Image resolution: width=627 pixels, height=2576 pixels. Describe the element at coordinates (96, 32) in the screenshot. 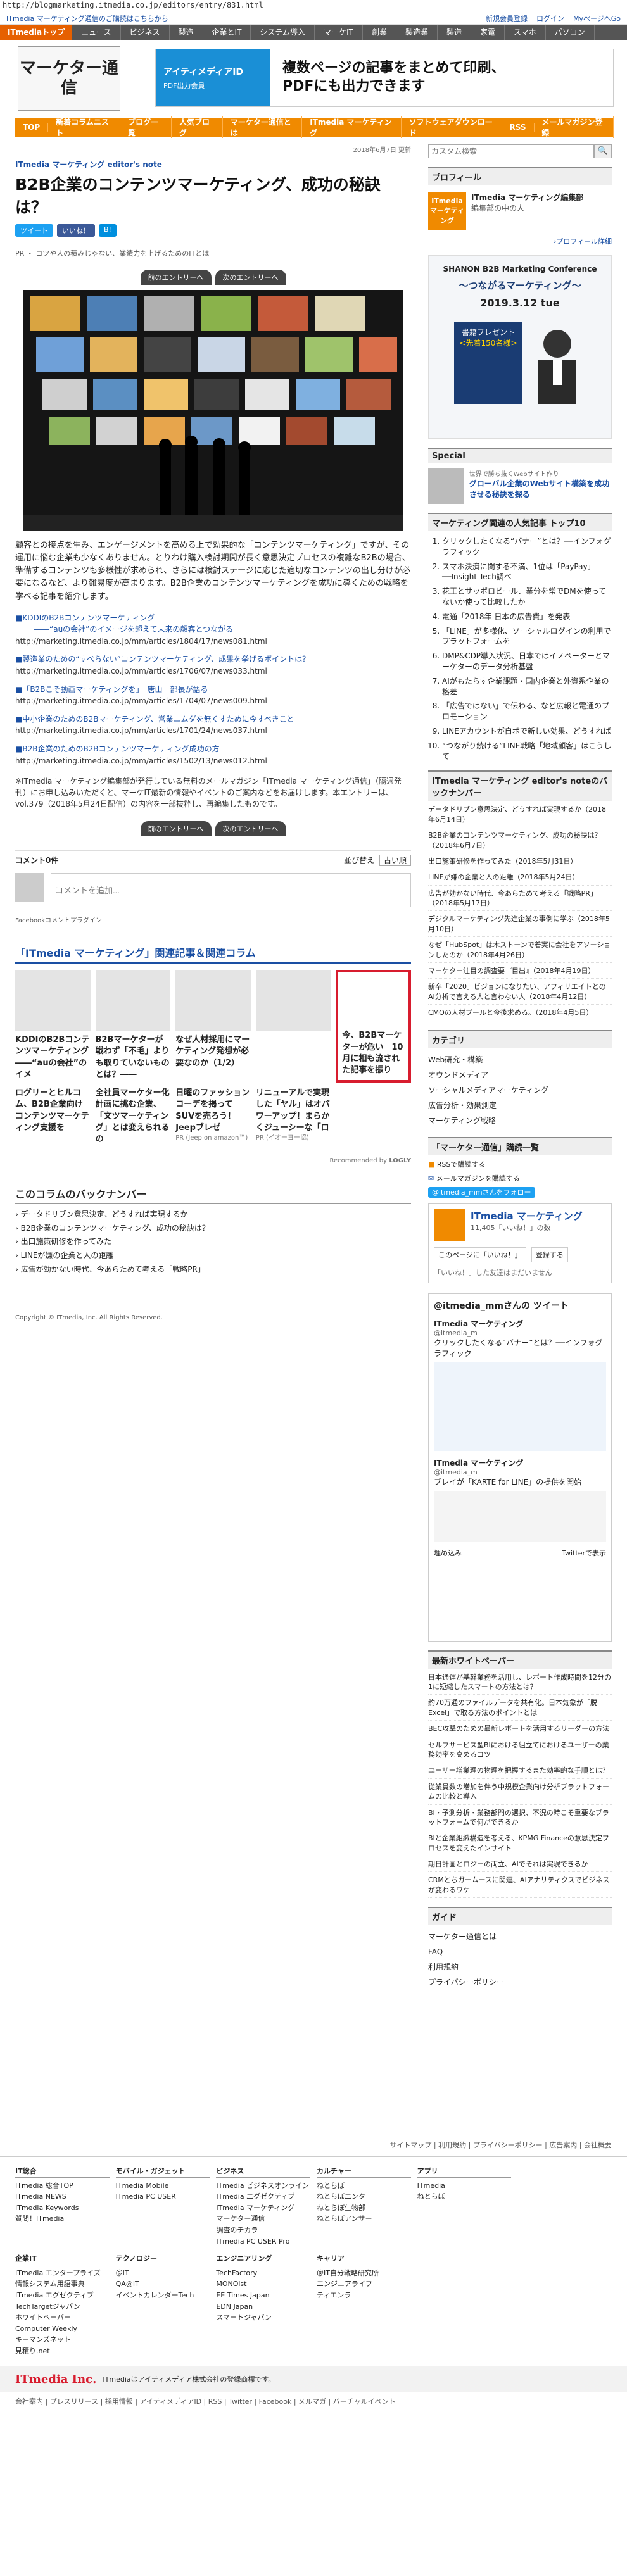

I see `netnav-item: ニュース` at that location.